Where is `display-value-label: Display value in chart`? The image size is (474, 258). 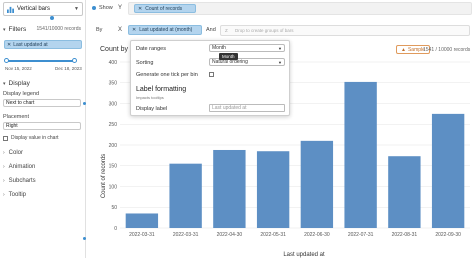 display-value-label: Display value in chart is located at coordinates (35, 138).